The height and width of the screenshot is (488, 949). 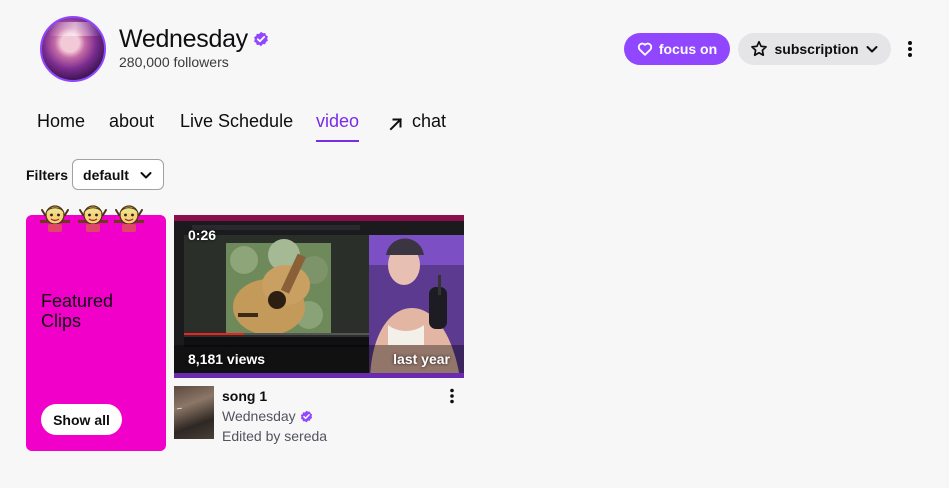 What do you see at coordinates (236, 126) in the screenshot?
I see `tab-live-schedule: Live Schedule` at bounding box center [236, 126].